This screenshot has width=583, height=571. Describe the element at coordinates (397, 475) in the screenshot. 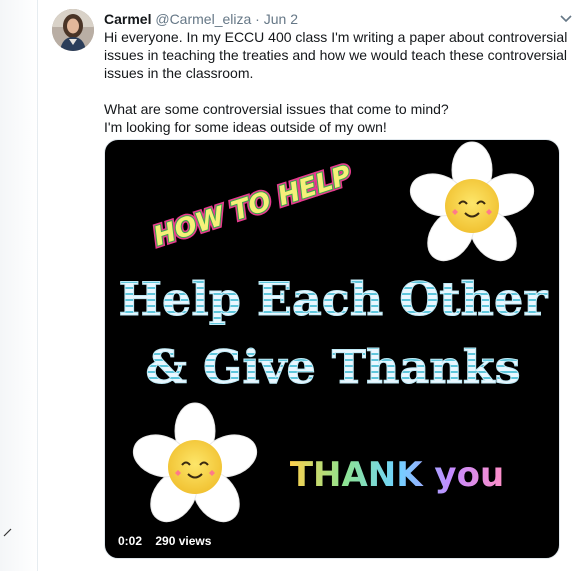

I see `thank-you-text: THANK you` at that location.